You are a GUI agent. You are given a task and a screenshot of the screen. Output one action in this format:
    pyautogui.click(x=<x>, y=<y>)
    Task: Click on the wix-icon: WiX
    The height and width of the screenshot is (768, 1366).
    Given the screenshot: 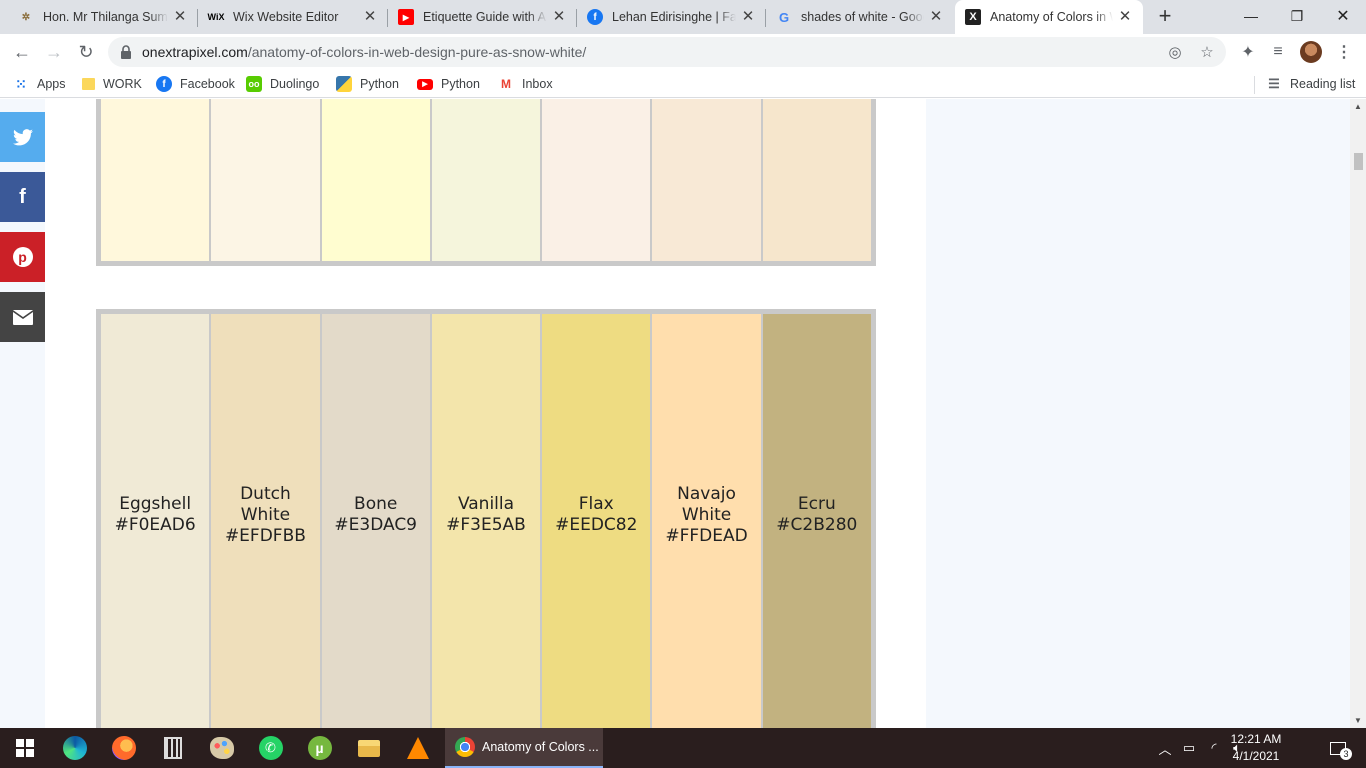 What is the action you would take?
    pyautogui.click(x=216, y=17)
    